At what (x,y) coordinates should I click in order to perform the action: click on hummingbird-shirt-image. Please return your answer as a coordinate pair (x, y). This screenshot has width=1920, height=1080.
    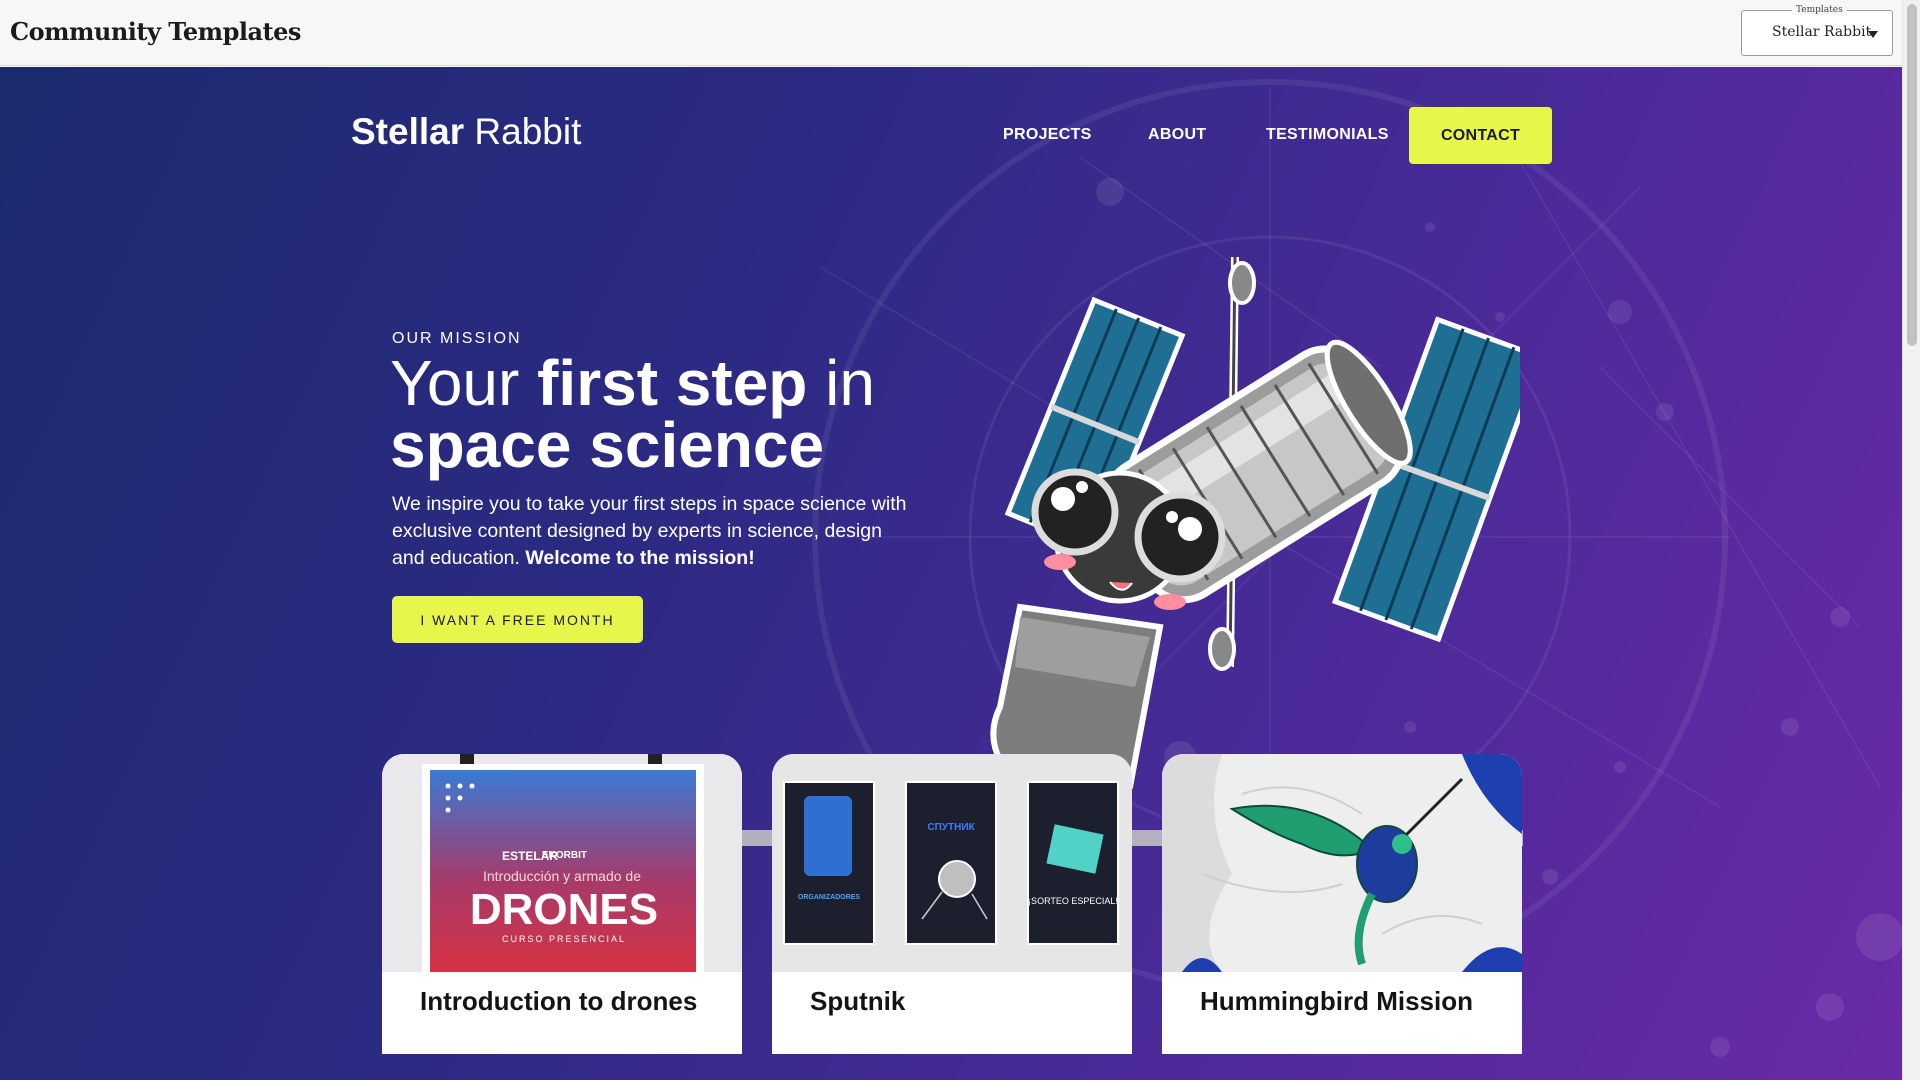
    Looking at the image, I should click on (1342, 863).